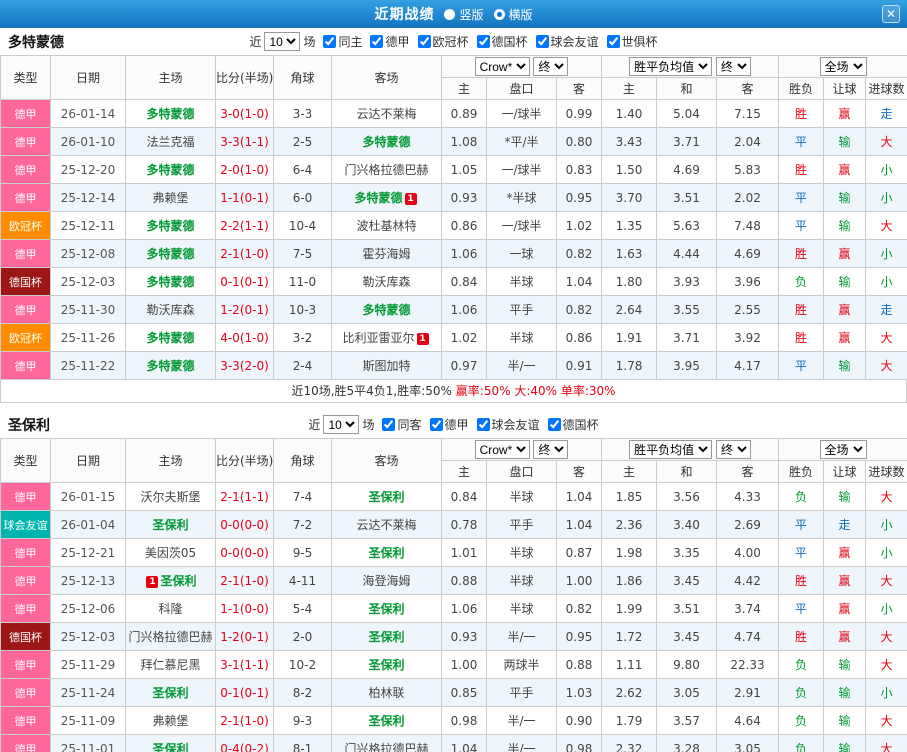 This screenshot has height=752, width=907. I want to click on handicap-cell: 半球, so click(521, 608).